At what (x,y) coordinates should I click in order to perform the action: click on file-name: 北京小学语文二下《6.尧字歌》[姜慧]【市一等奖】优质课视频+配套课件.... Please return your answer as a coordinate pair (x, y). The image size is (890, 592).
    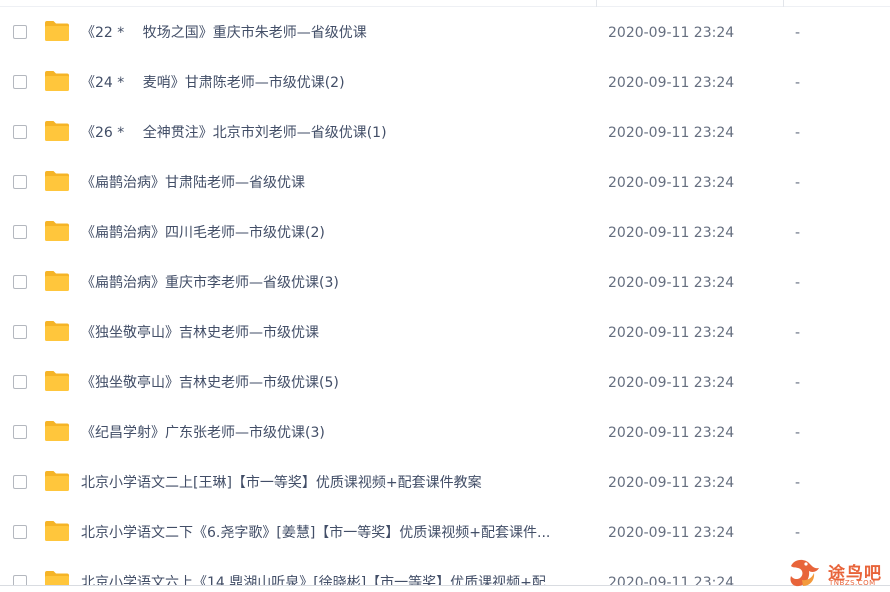
    Looking at the image, I should click on (333, 533).